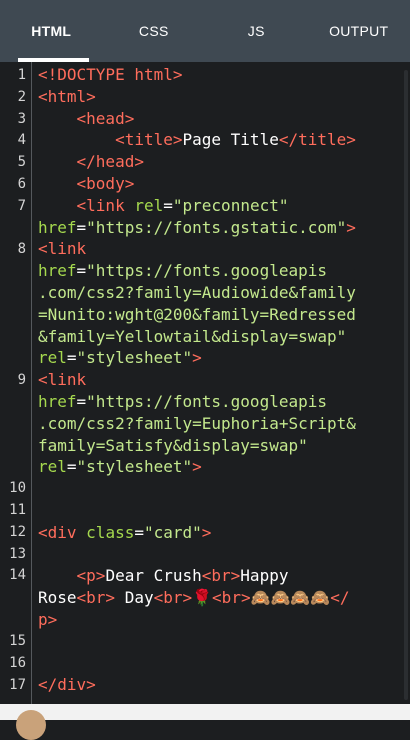  What do you see at coordinates (110, 532) in the screenshot?
I see `code-token: class` at bounding box center [110, 532].